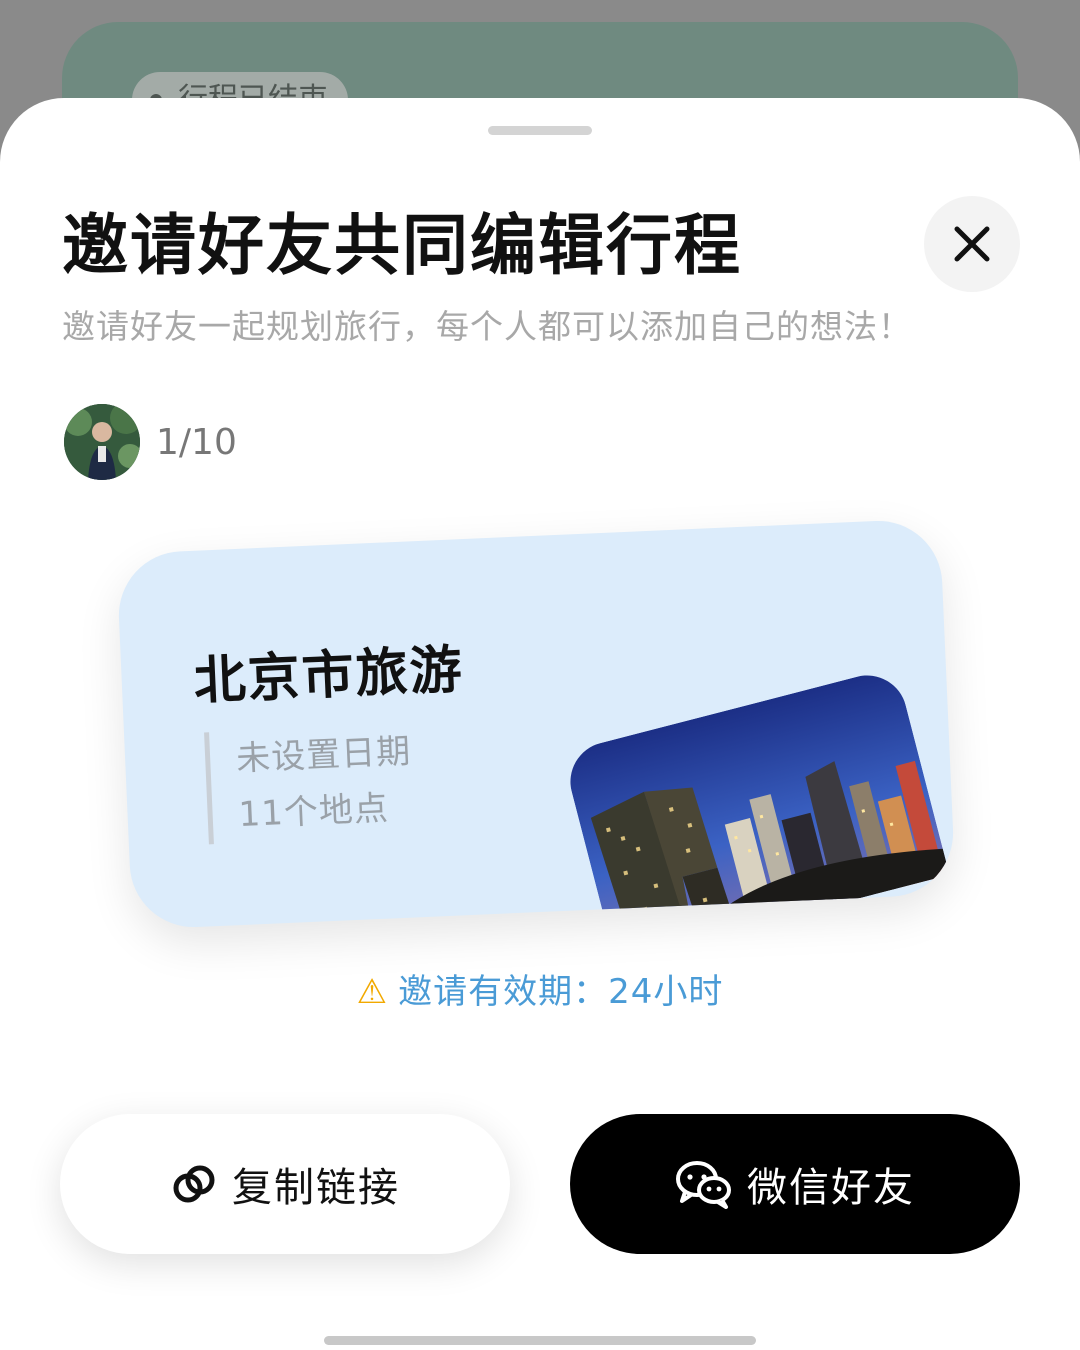 The width and height of the screenshot is (1080, 1350). What do you see at coordinates (196, 442) in the screenshot?
I see `member-count: 1/10` at bounding box center [196, 442].